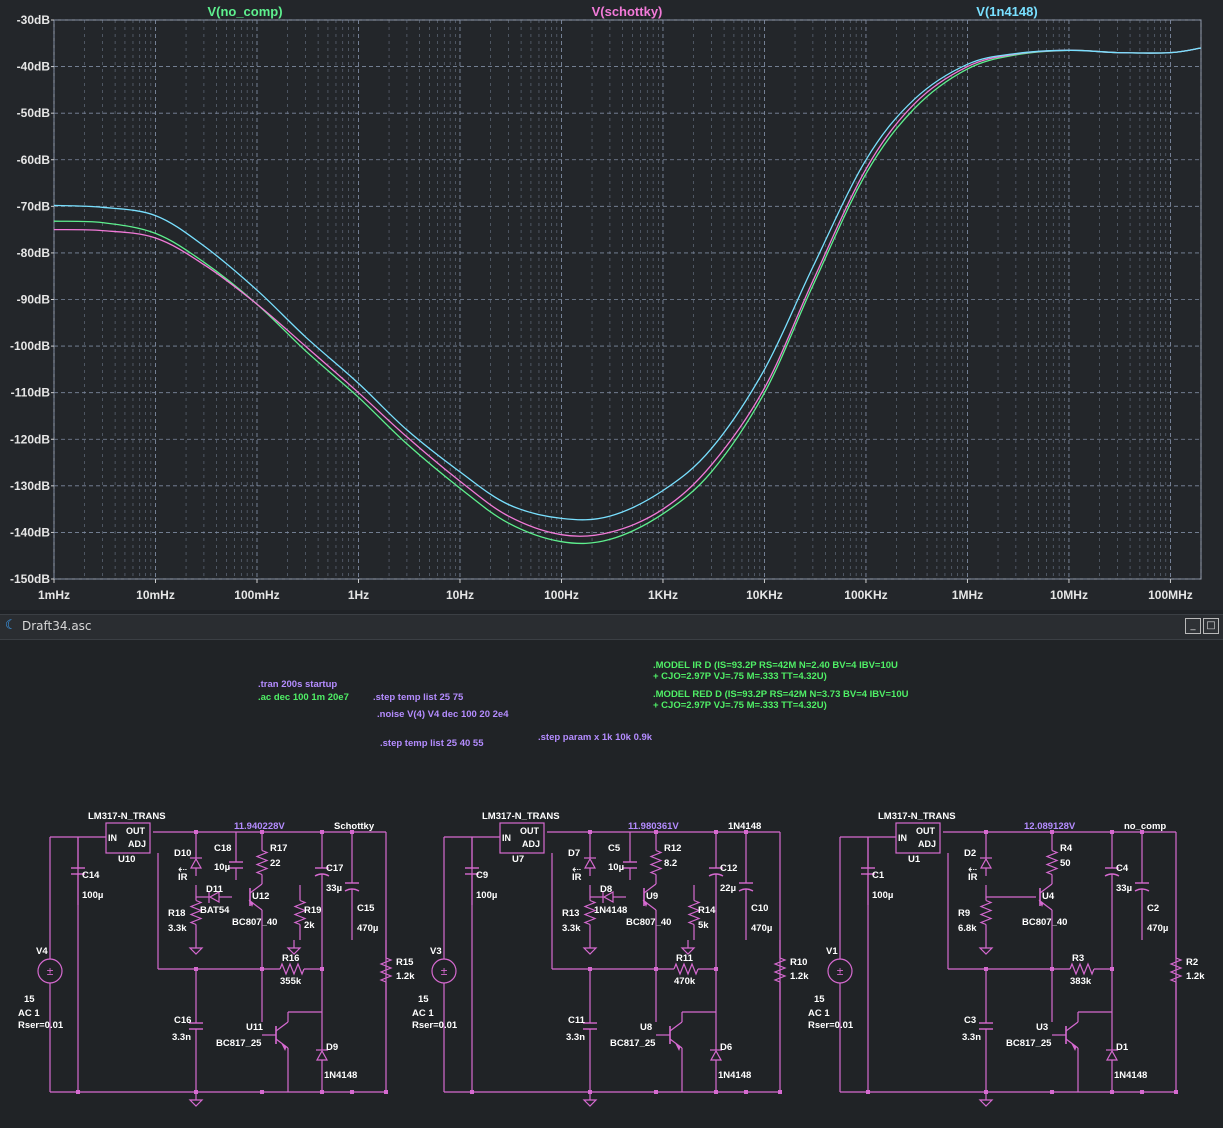 Image resolution: width=1223 pixels, height=1128 pixels. Describe the element at coordinates (927, 844) in the screenshot. I see `regulator-adj-pin: ADJ` at that location.